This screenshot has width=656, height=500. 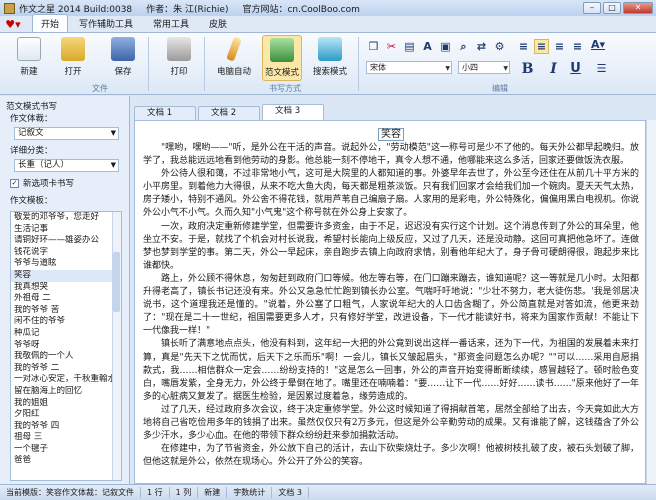 I want to click on close-button: ✕, so click(x=638, y=8).